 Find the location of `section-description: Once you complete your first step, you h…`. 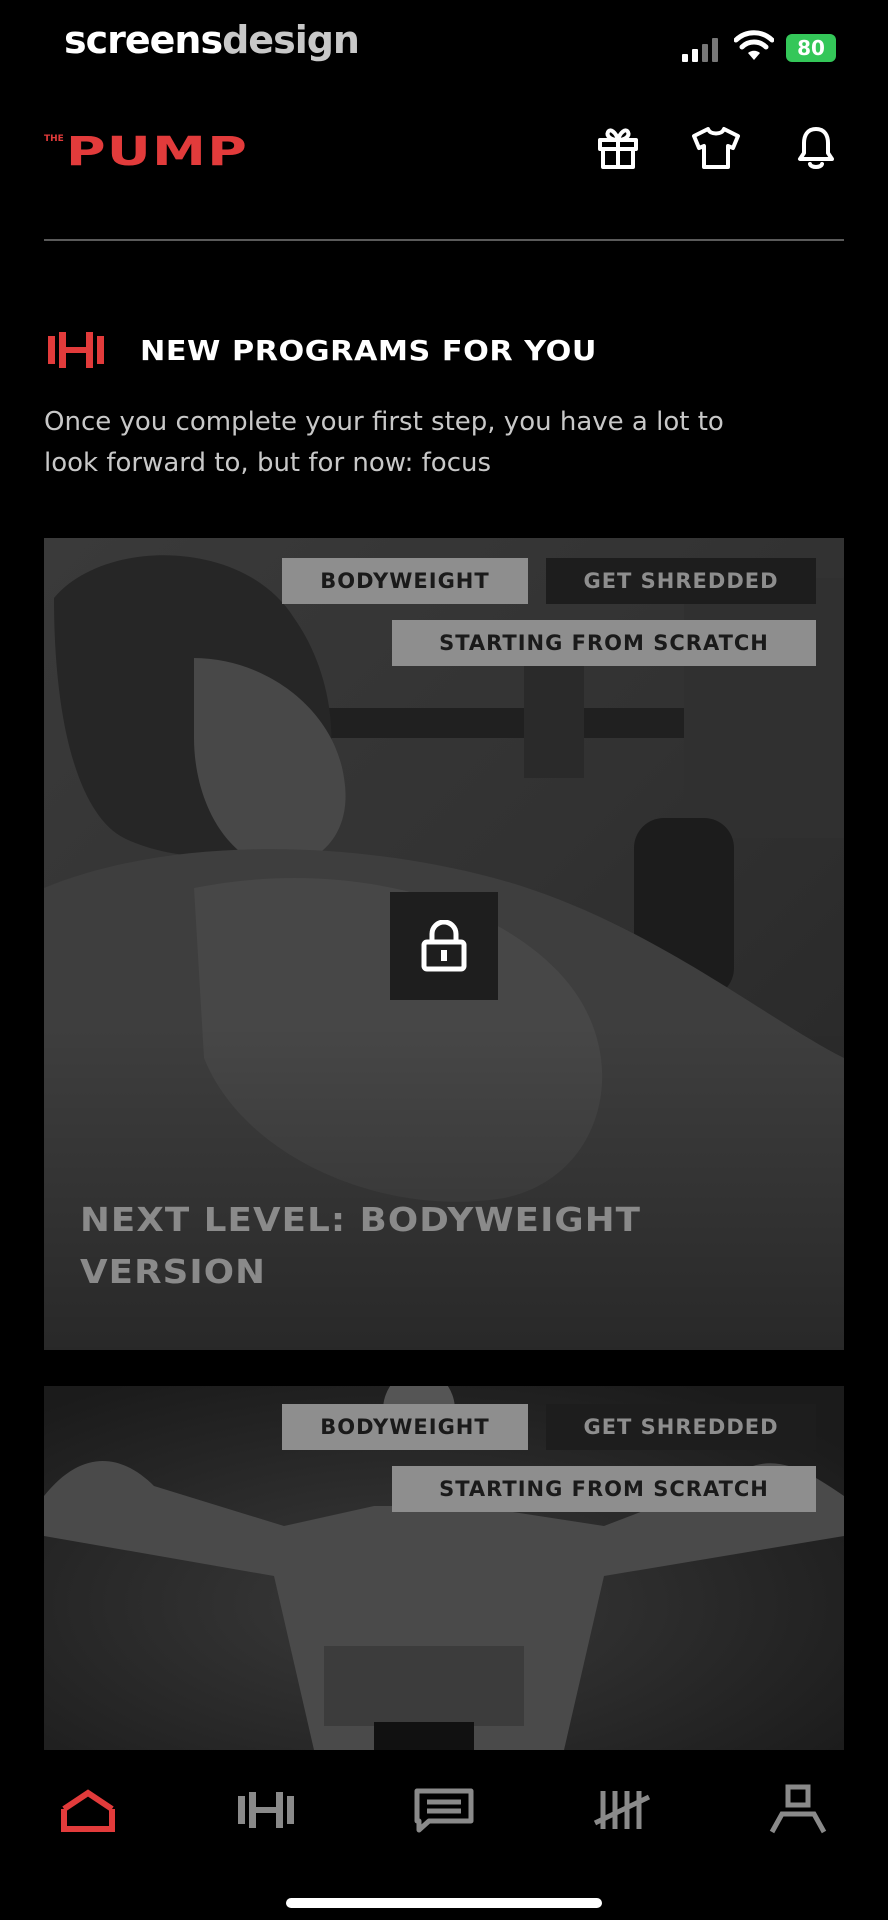

section-description: Once you complete your first step, you h… is located at coordinates (384, 442).